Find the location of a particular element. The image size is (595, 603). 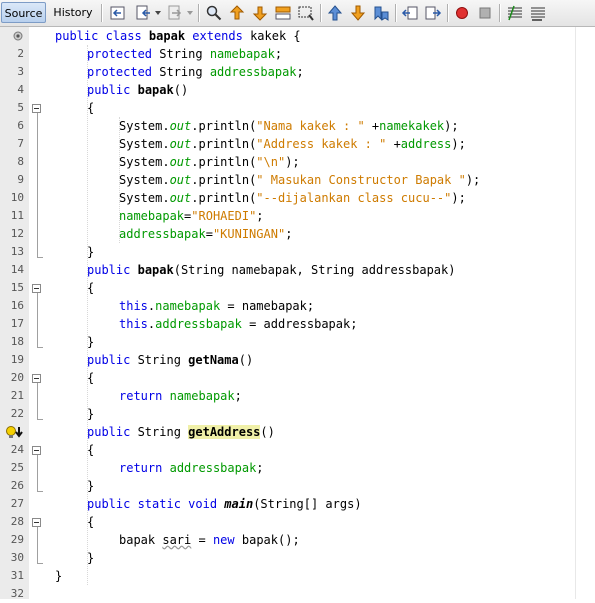

line-number: 17 is located at coordinates (17, 323).